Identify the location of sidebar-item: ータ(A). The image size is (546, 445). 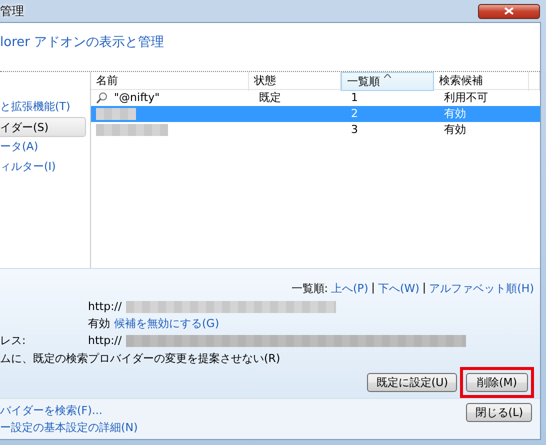
(45, 147).